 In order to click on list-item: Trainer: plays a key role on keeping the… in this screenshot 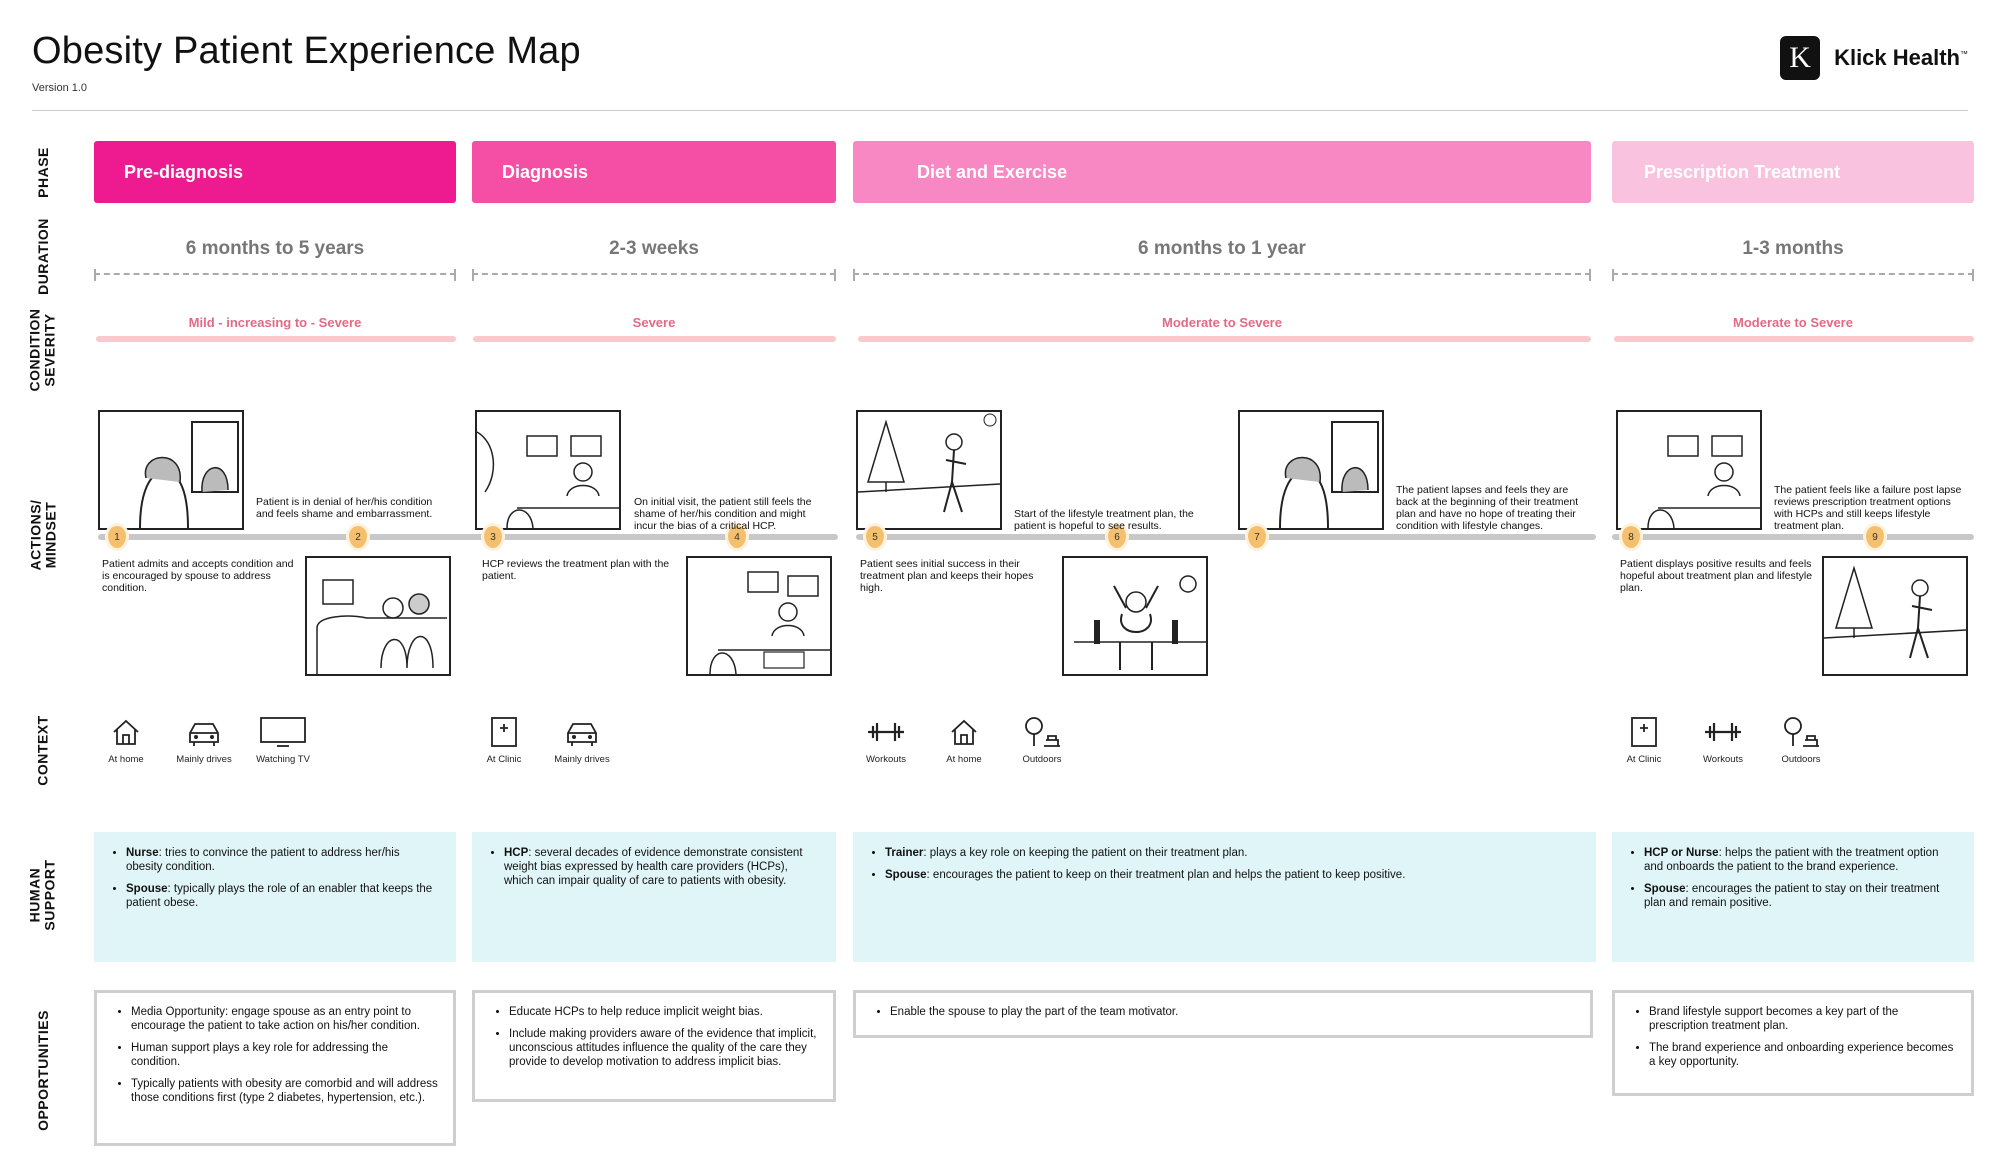, I will do `click(1231, 853)`.